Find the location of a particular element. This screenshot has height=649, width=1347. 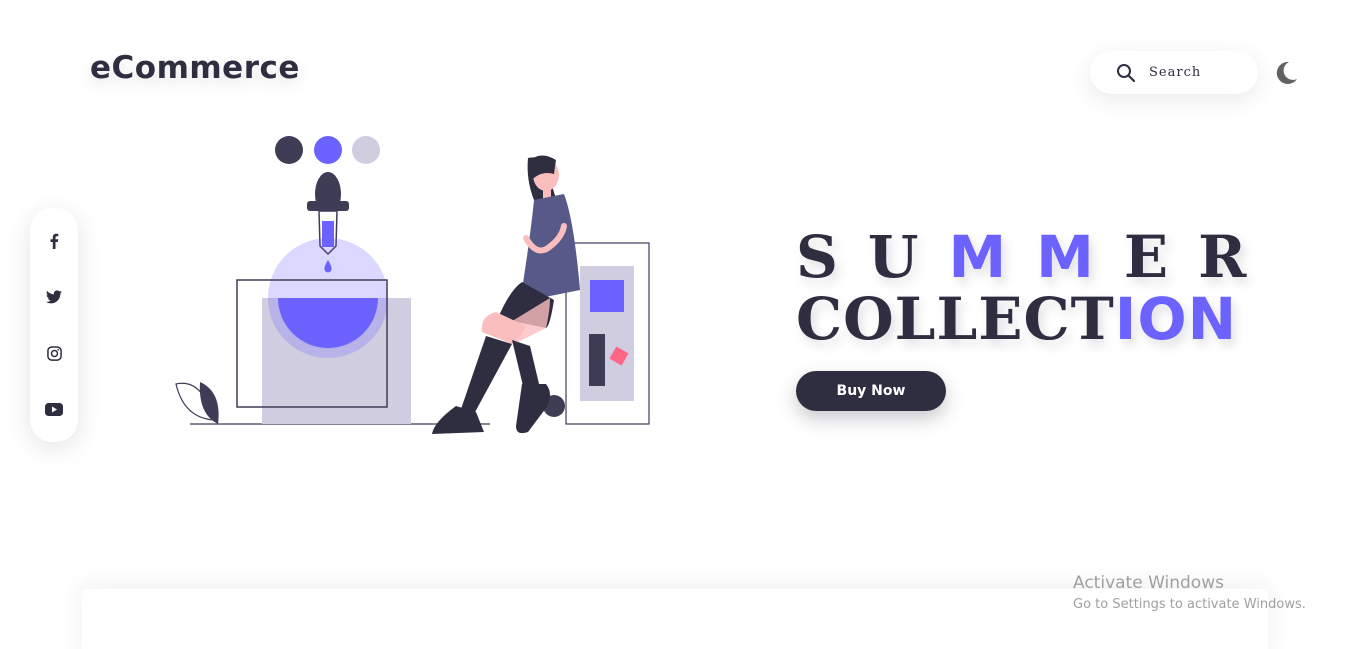

youtube-icon is located at coordinates (54, 409).